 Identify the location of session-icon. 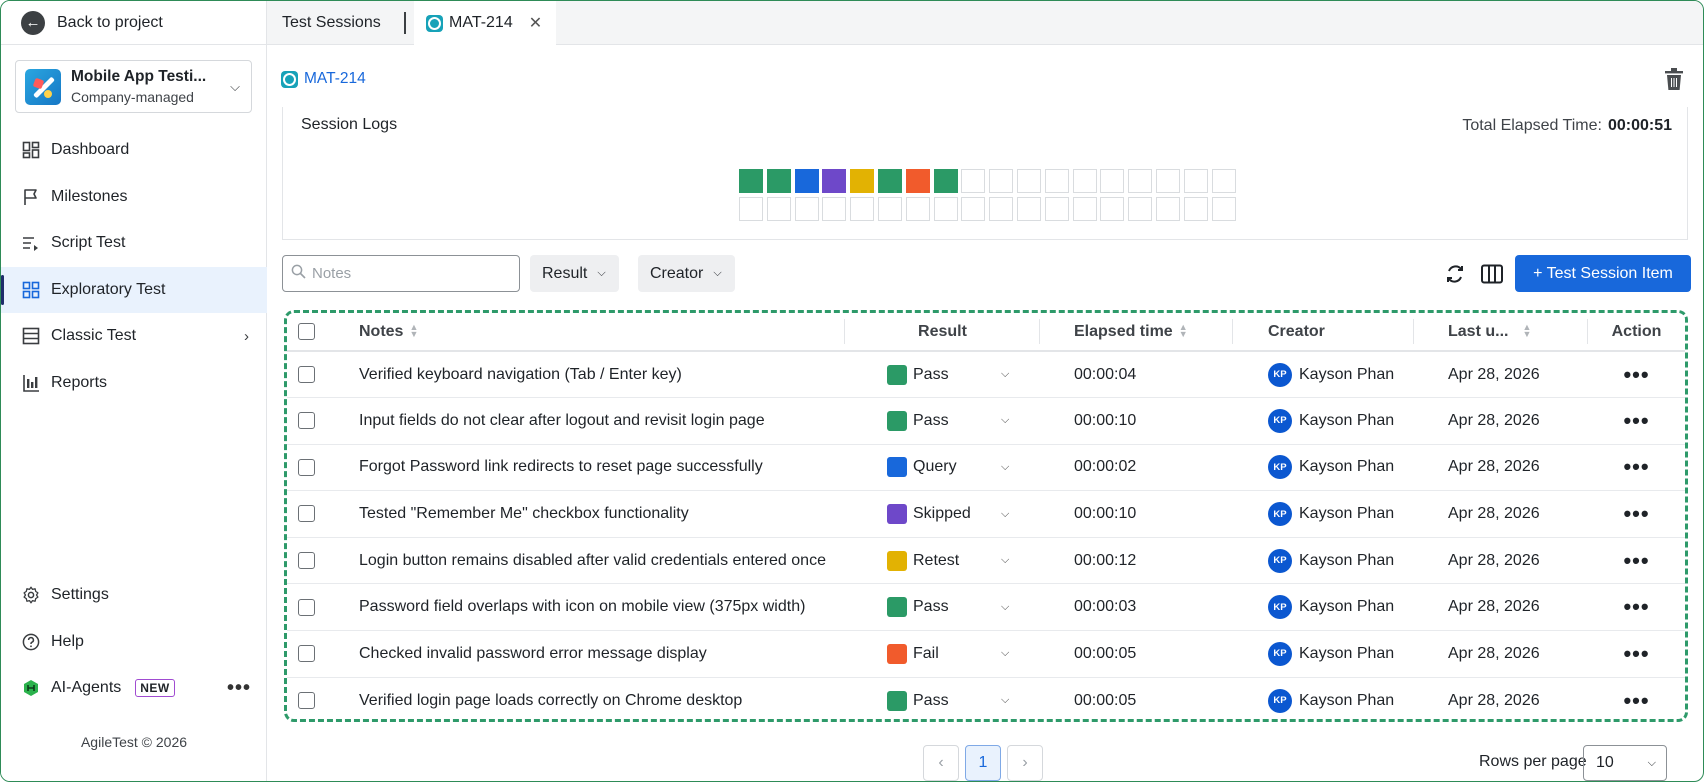
(434, 23).